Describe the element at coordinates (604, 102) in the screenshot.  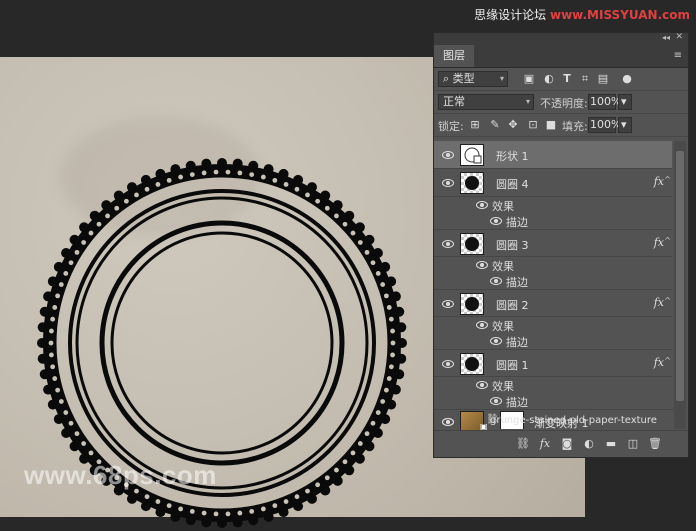
I see `opacity-field: 100%` at that location.